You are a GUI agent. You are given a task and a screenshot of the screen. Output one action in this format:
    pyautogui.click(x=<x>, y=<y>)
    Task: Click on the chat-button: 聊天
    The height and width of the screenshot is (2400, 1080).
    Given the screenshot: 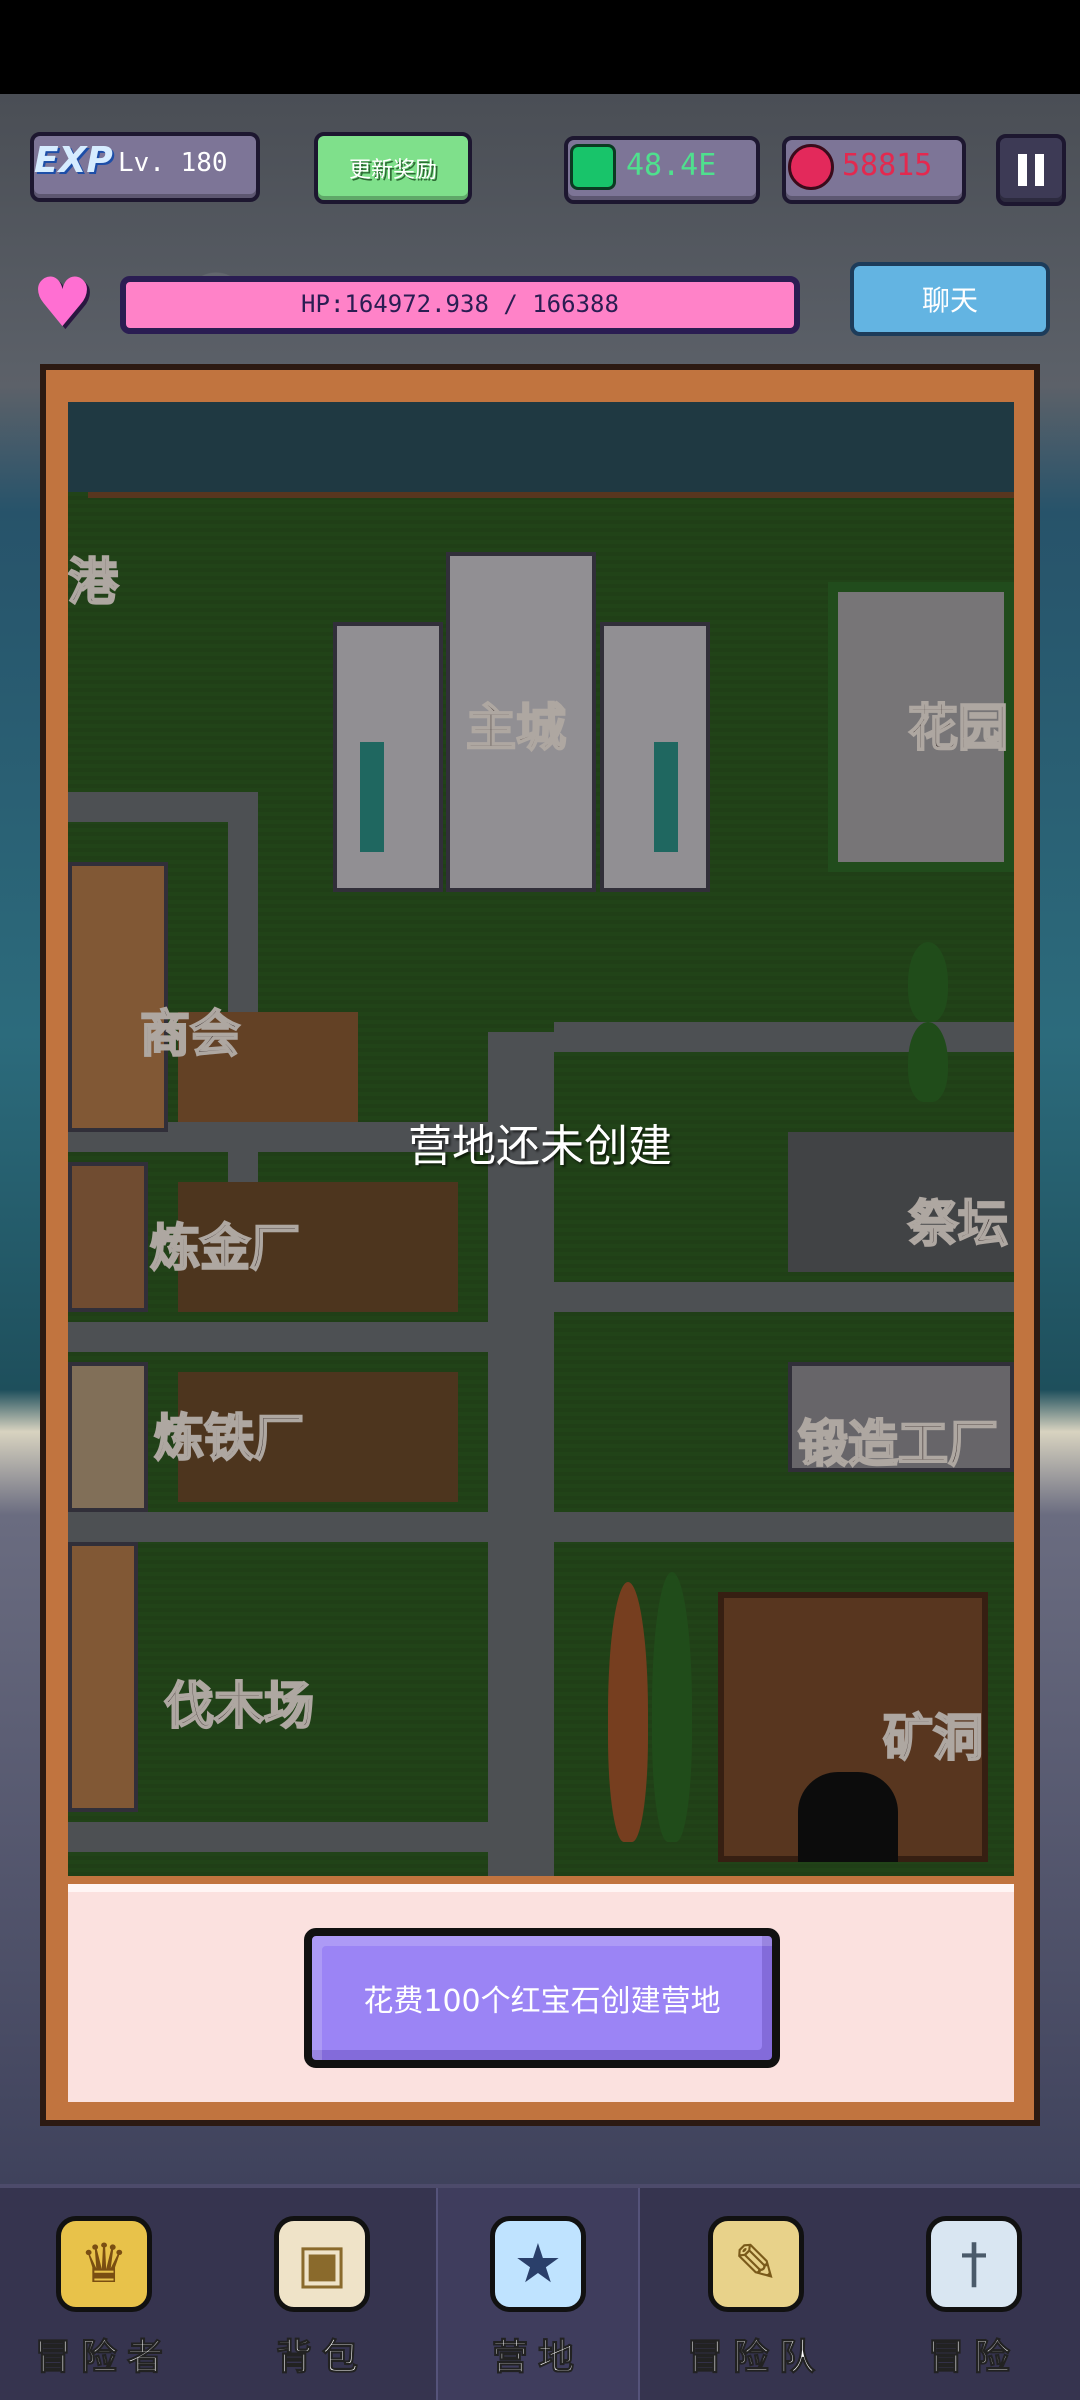 What is the action you would take?
    pyautogui.click(x=950, y=299)
    